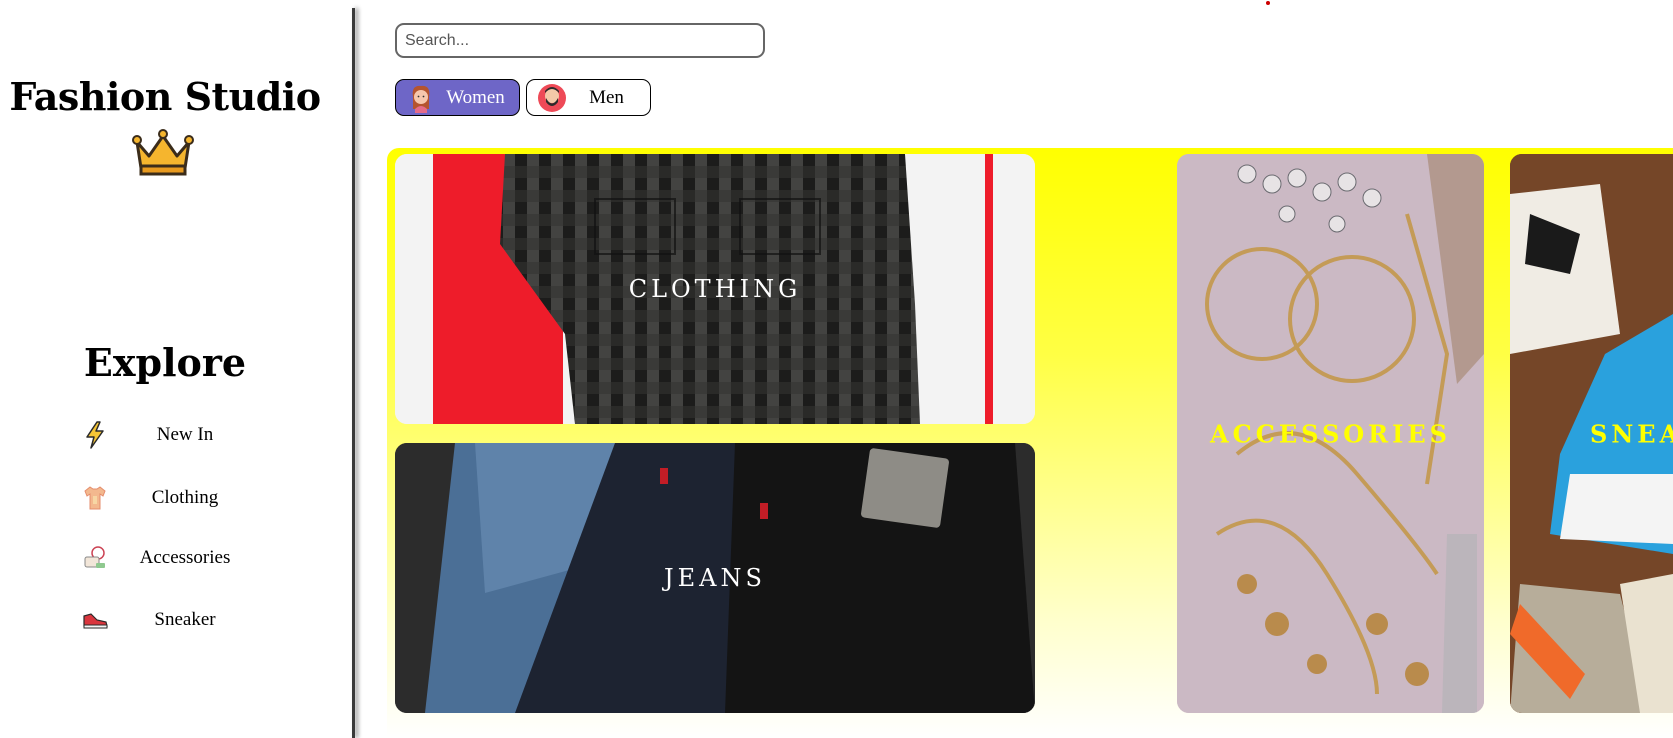  What do you see at coordinates (185, 497) in the screenshot?
I see `sidebar-item-label: Clothing` at bounding box center [185, 497].